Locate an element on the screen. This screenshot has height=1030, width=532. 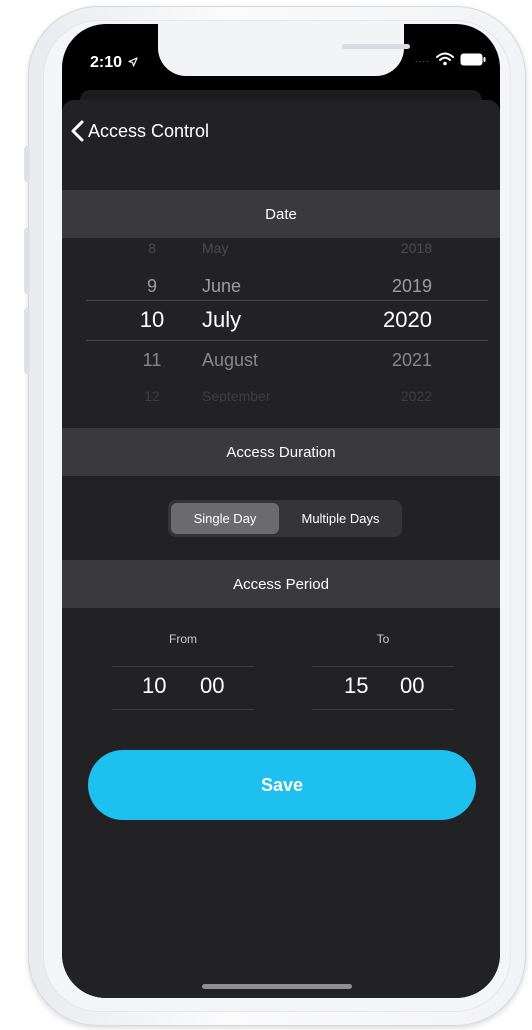
picker-row: 10 July 2020 is located at coordinates (281, 320).